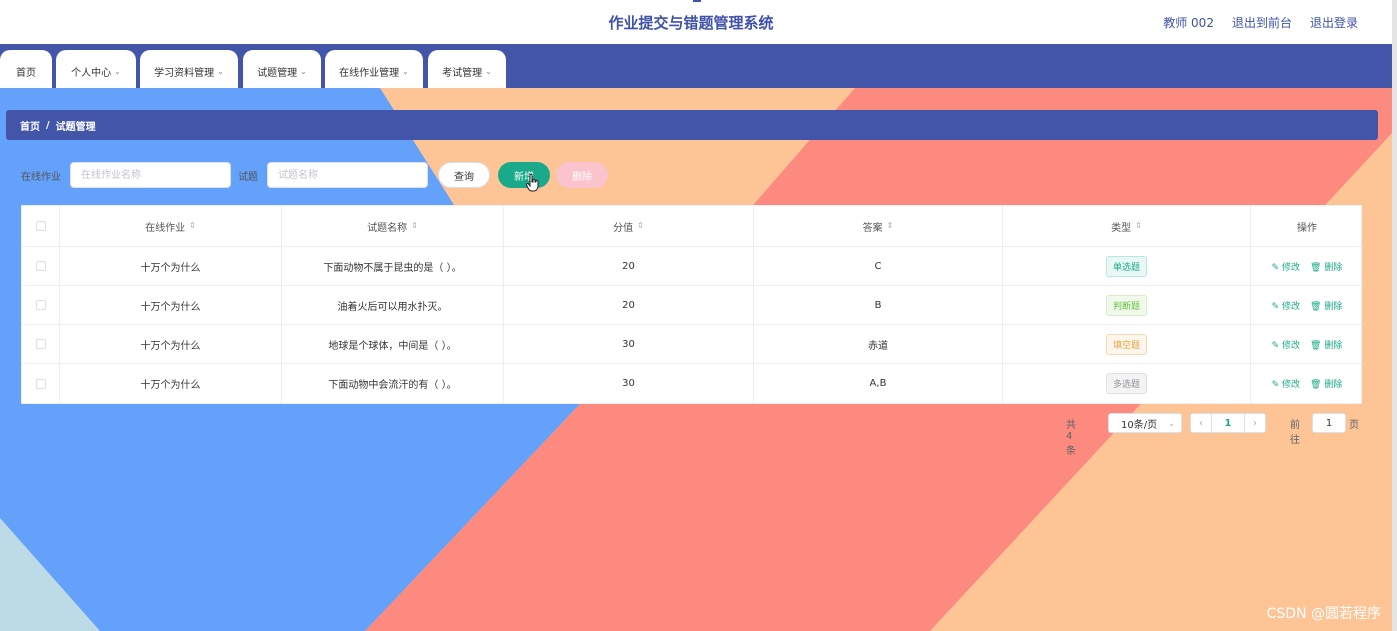 This screenshot has width=1397, height=631. Describe the element at coordinates (1334, 22) in the screenshot. I see `logout-link: 退出登录` at that location.